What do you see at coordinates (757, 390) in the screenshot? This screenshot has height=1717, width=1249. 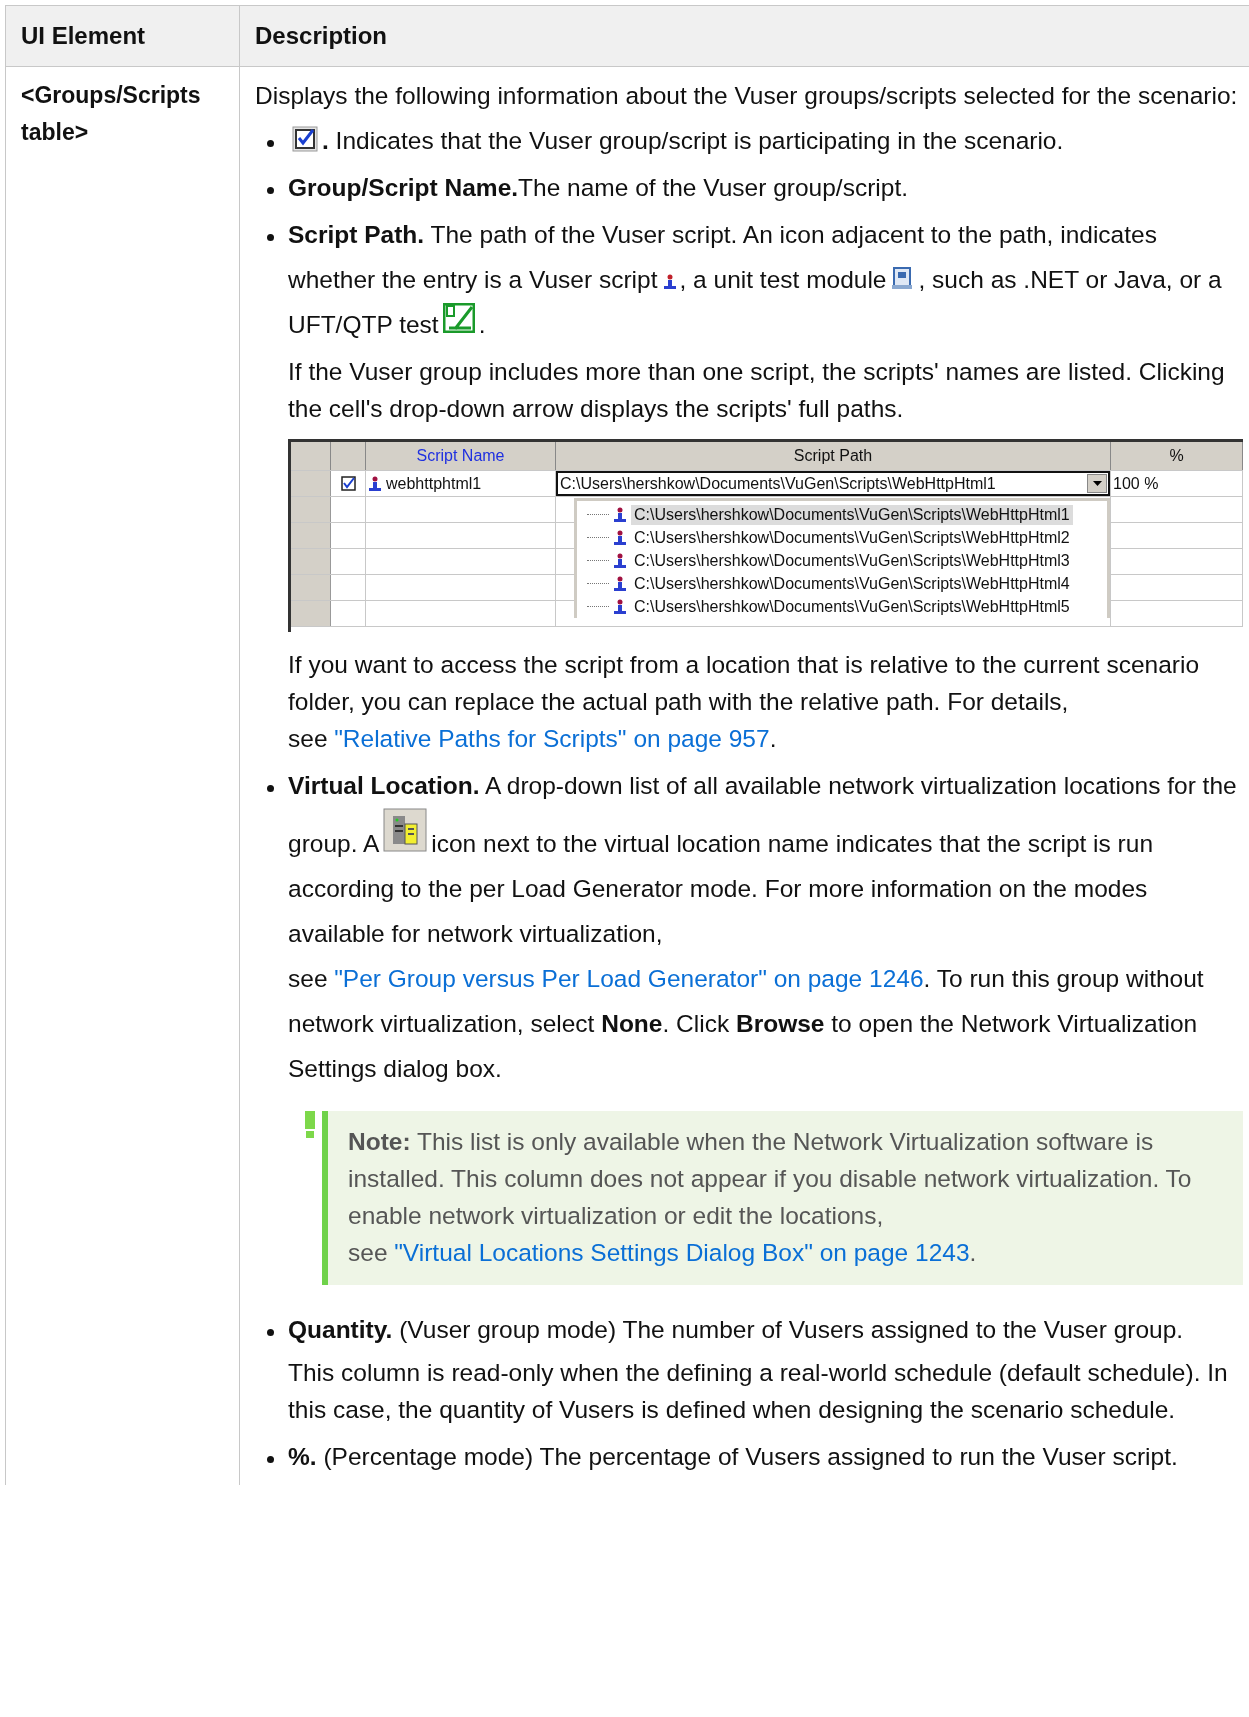 I see `paragraph: If the Vuser group includes more than one script, the scripts' names are listed. Clicking the cell's drop-down arrow displays the scripts' full paths.` at bounding box center [757, 390].